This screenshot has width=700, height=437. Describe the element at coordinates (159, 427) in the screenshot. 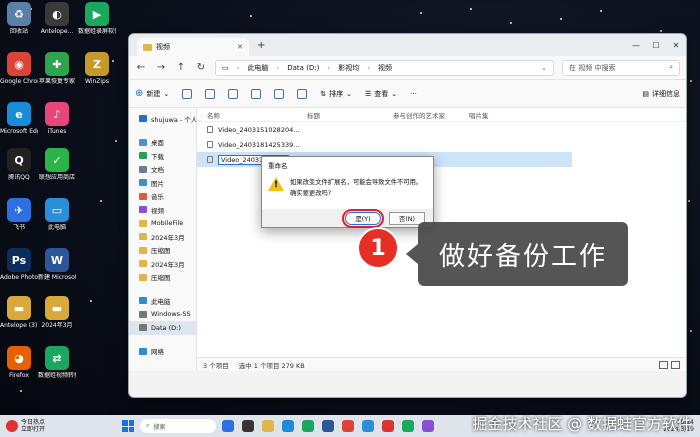

I see `taskbar-search-label: 搜索` at that location.